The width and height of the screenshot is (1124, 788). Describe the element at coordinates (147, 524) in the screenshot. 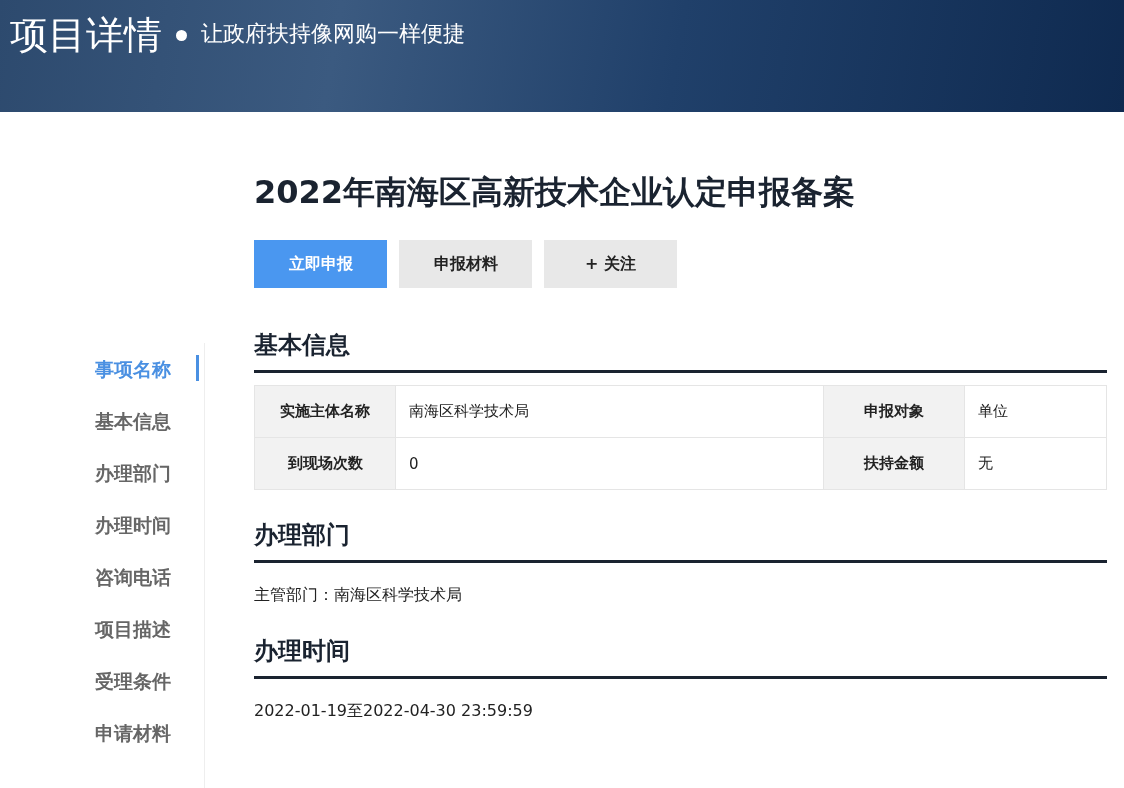

I see `nav-item: 办理时间` at that location.